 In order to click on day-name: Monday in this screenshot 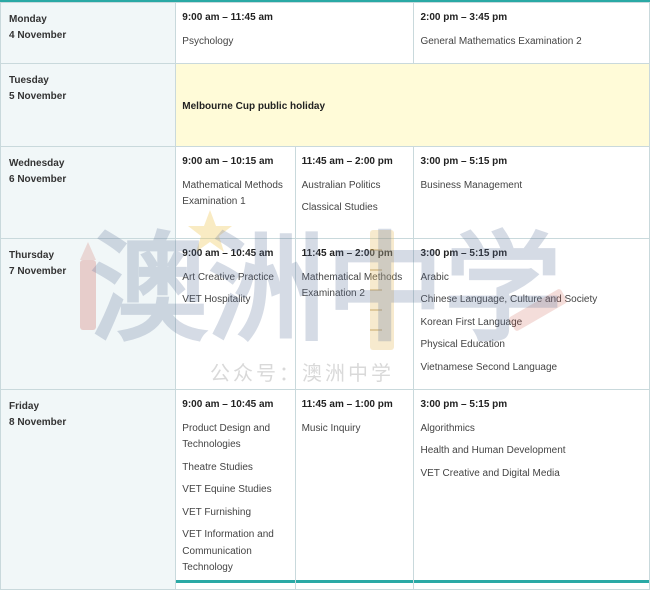, I will do `click(28, 19)`.